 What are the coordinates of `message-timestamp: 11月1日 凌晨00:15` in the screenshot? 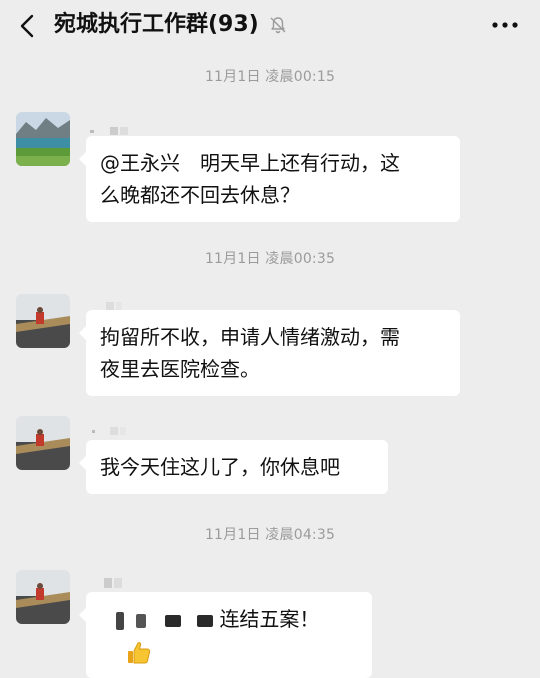 It's located at (270, 77).